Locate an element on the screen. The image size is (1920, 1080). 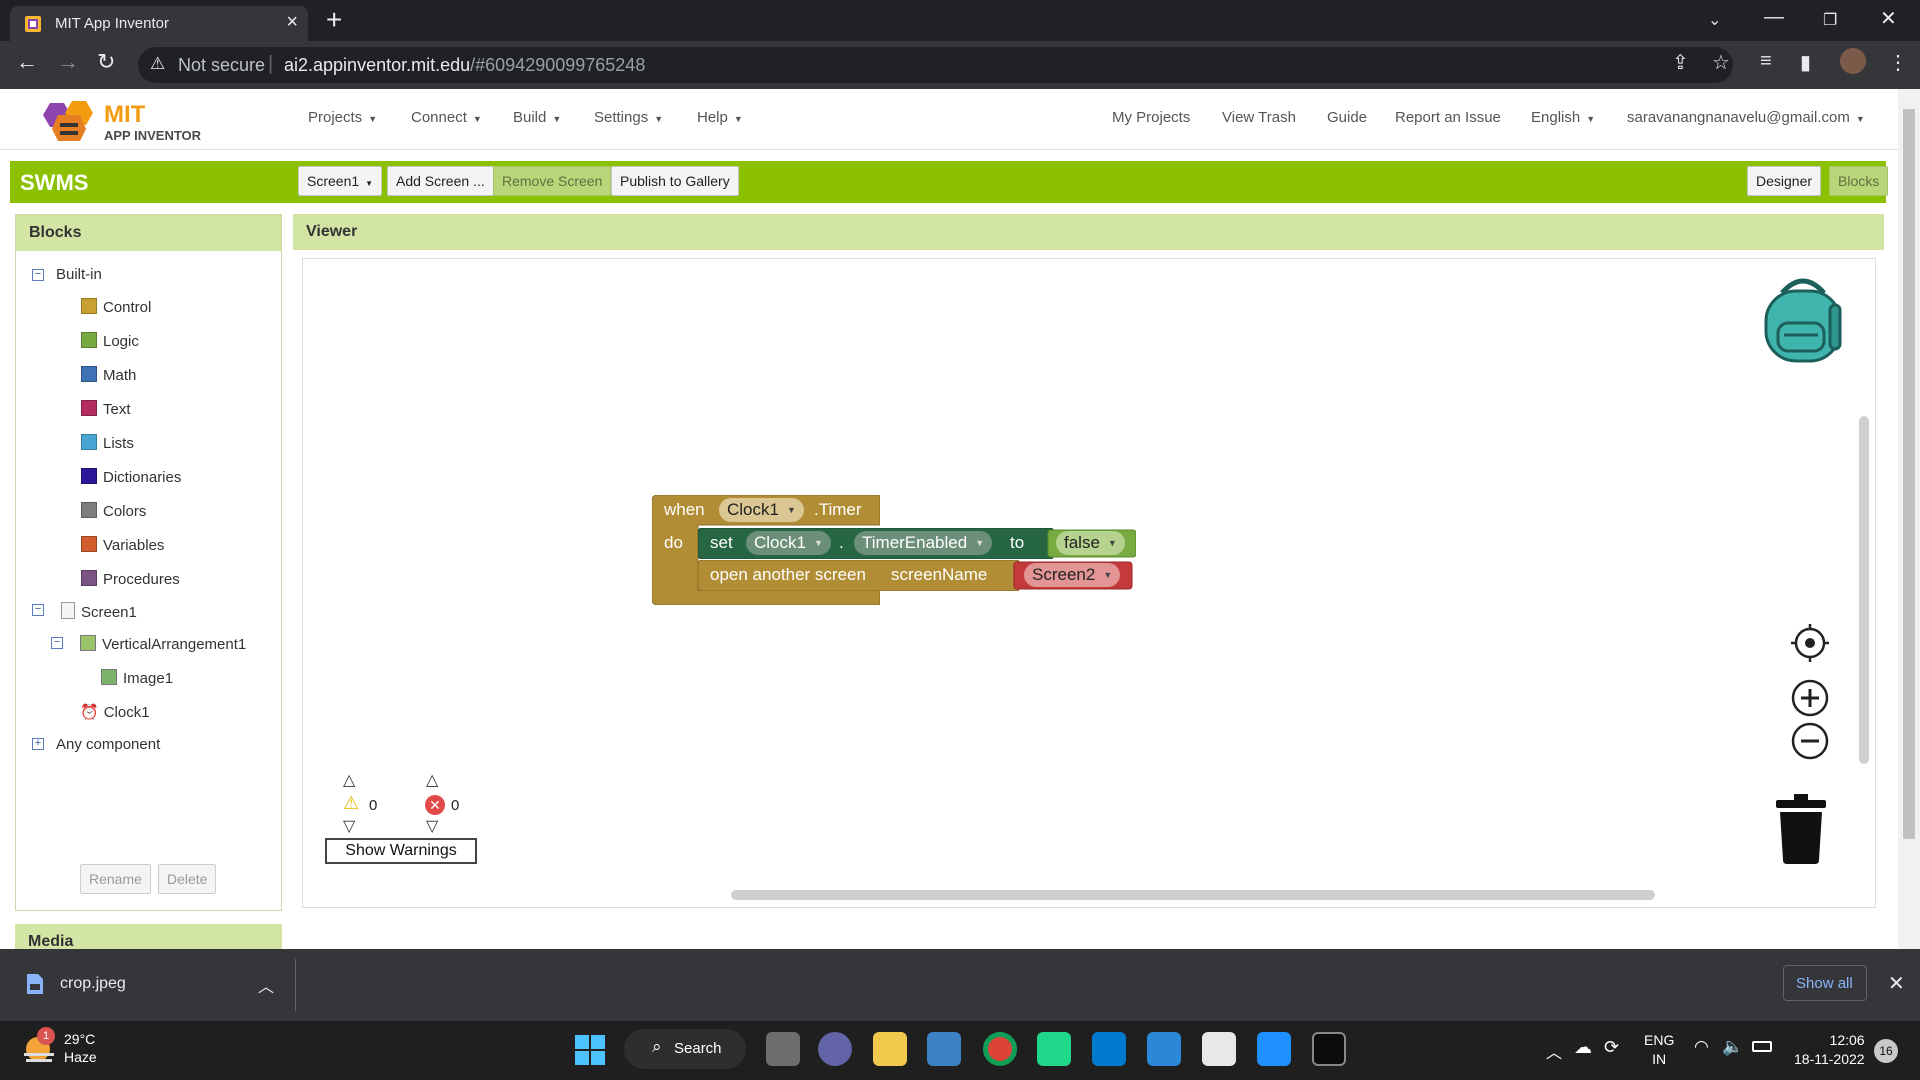
tree-builtin: Built-in is located at coordinates (79, 274).